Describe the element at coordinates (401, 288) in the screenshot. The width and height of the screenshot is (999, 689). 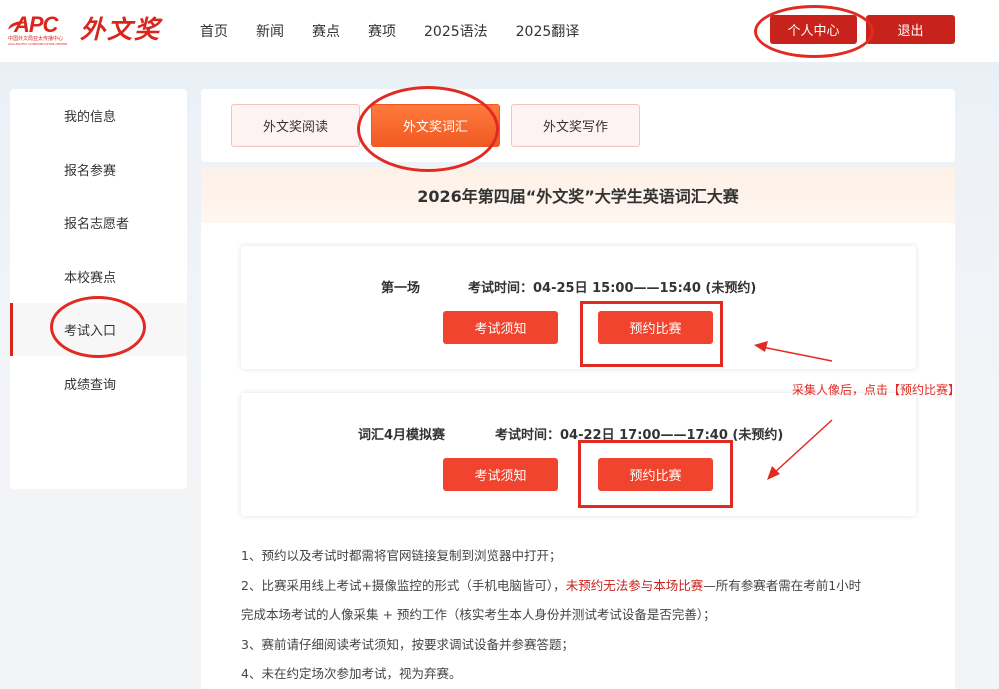
I see `session-name: 第一场` at that location.